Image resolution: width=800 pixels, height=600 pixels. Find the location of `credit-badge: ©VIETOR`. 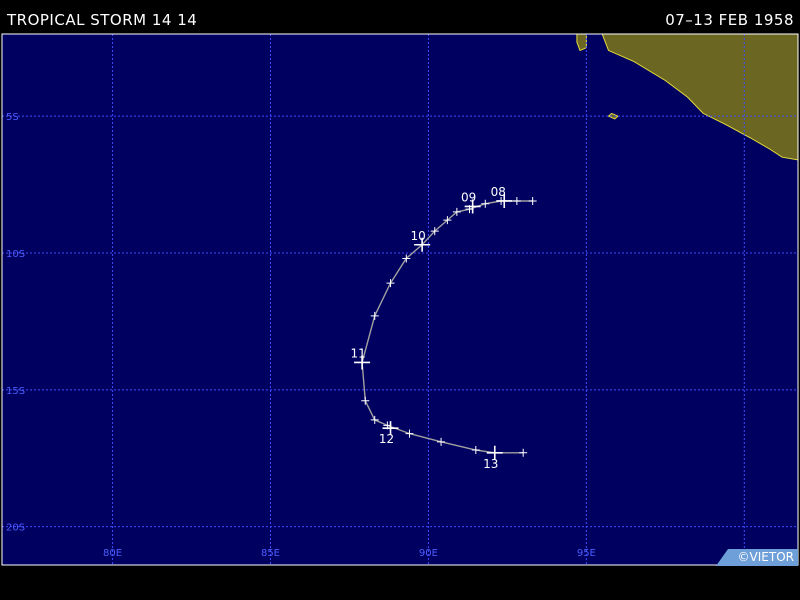

credit-badge: ©VIETOR is located at coordinates (757, 557).